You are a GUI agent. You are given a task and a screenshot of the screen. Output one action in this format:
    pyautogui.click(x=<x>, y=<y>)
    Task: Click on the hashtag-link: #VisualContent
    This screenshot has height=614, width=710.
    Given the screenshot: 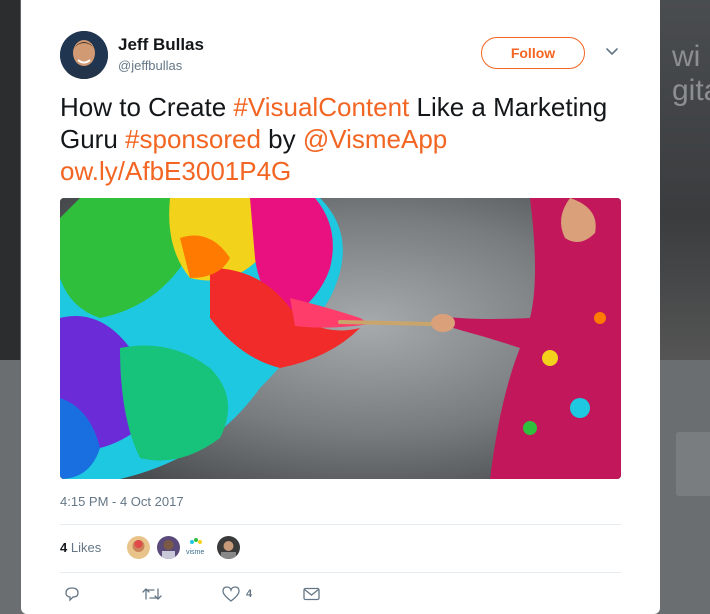 What is the action you would take?
    pyautogui.click(x=321, y=107)
    